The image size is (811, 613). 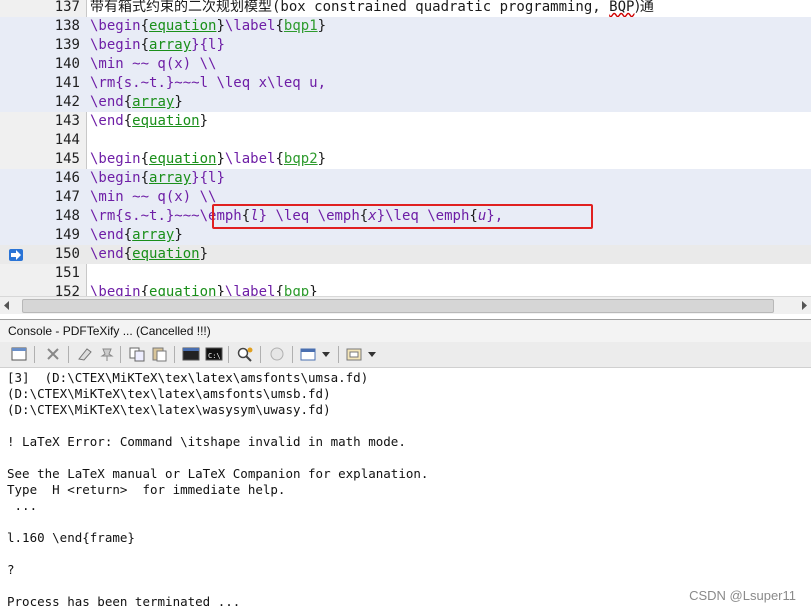 I want to click on code-line: 143 \end{equation}, so click(x=405, y=121).